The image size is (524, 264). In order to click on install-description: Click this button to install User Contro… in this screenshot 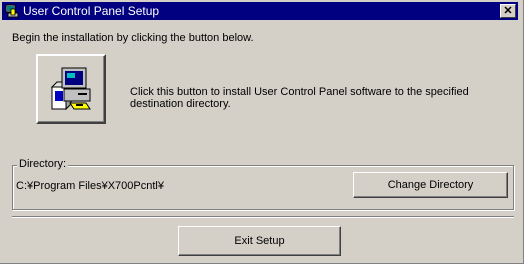, I will do `click(299, 98)`.